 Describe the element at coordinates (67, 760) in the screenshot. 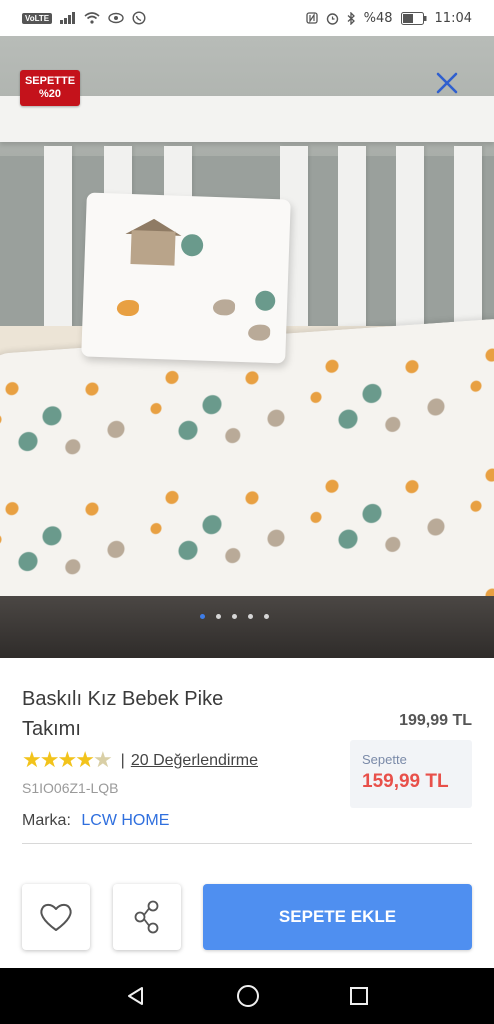

I see `rating-stars: ★★★★★` at that location.